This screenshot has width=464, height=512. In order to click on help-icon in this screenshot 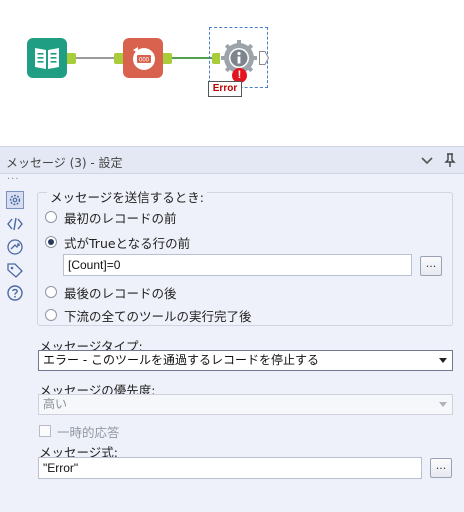, I will do `click(15, 293)`.